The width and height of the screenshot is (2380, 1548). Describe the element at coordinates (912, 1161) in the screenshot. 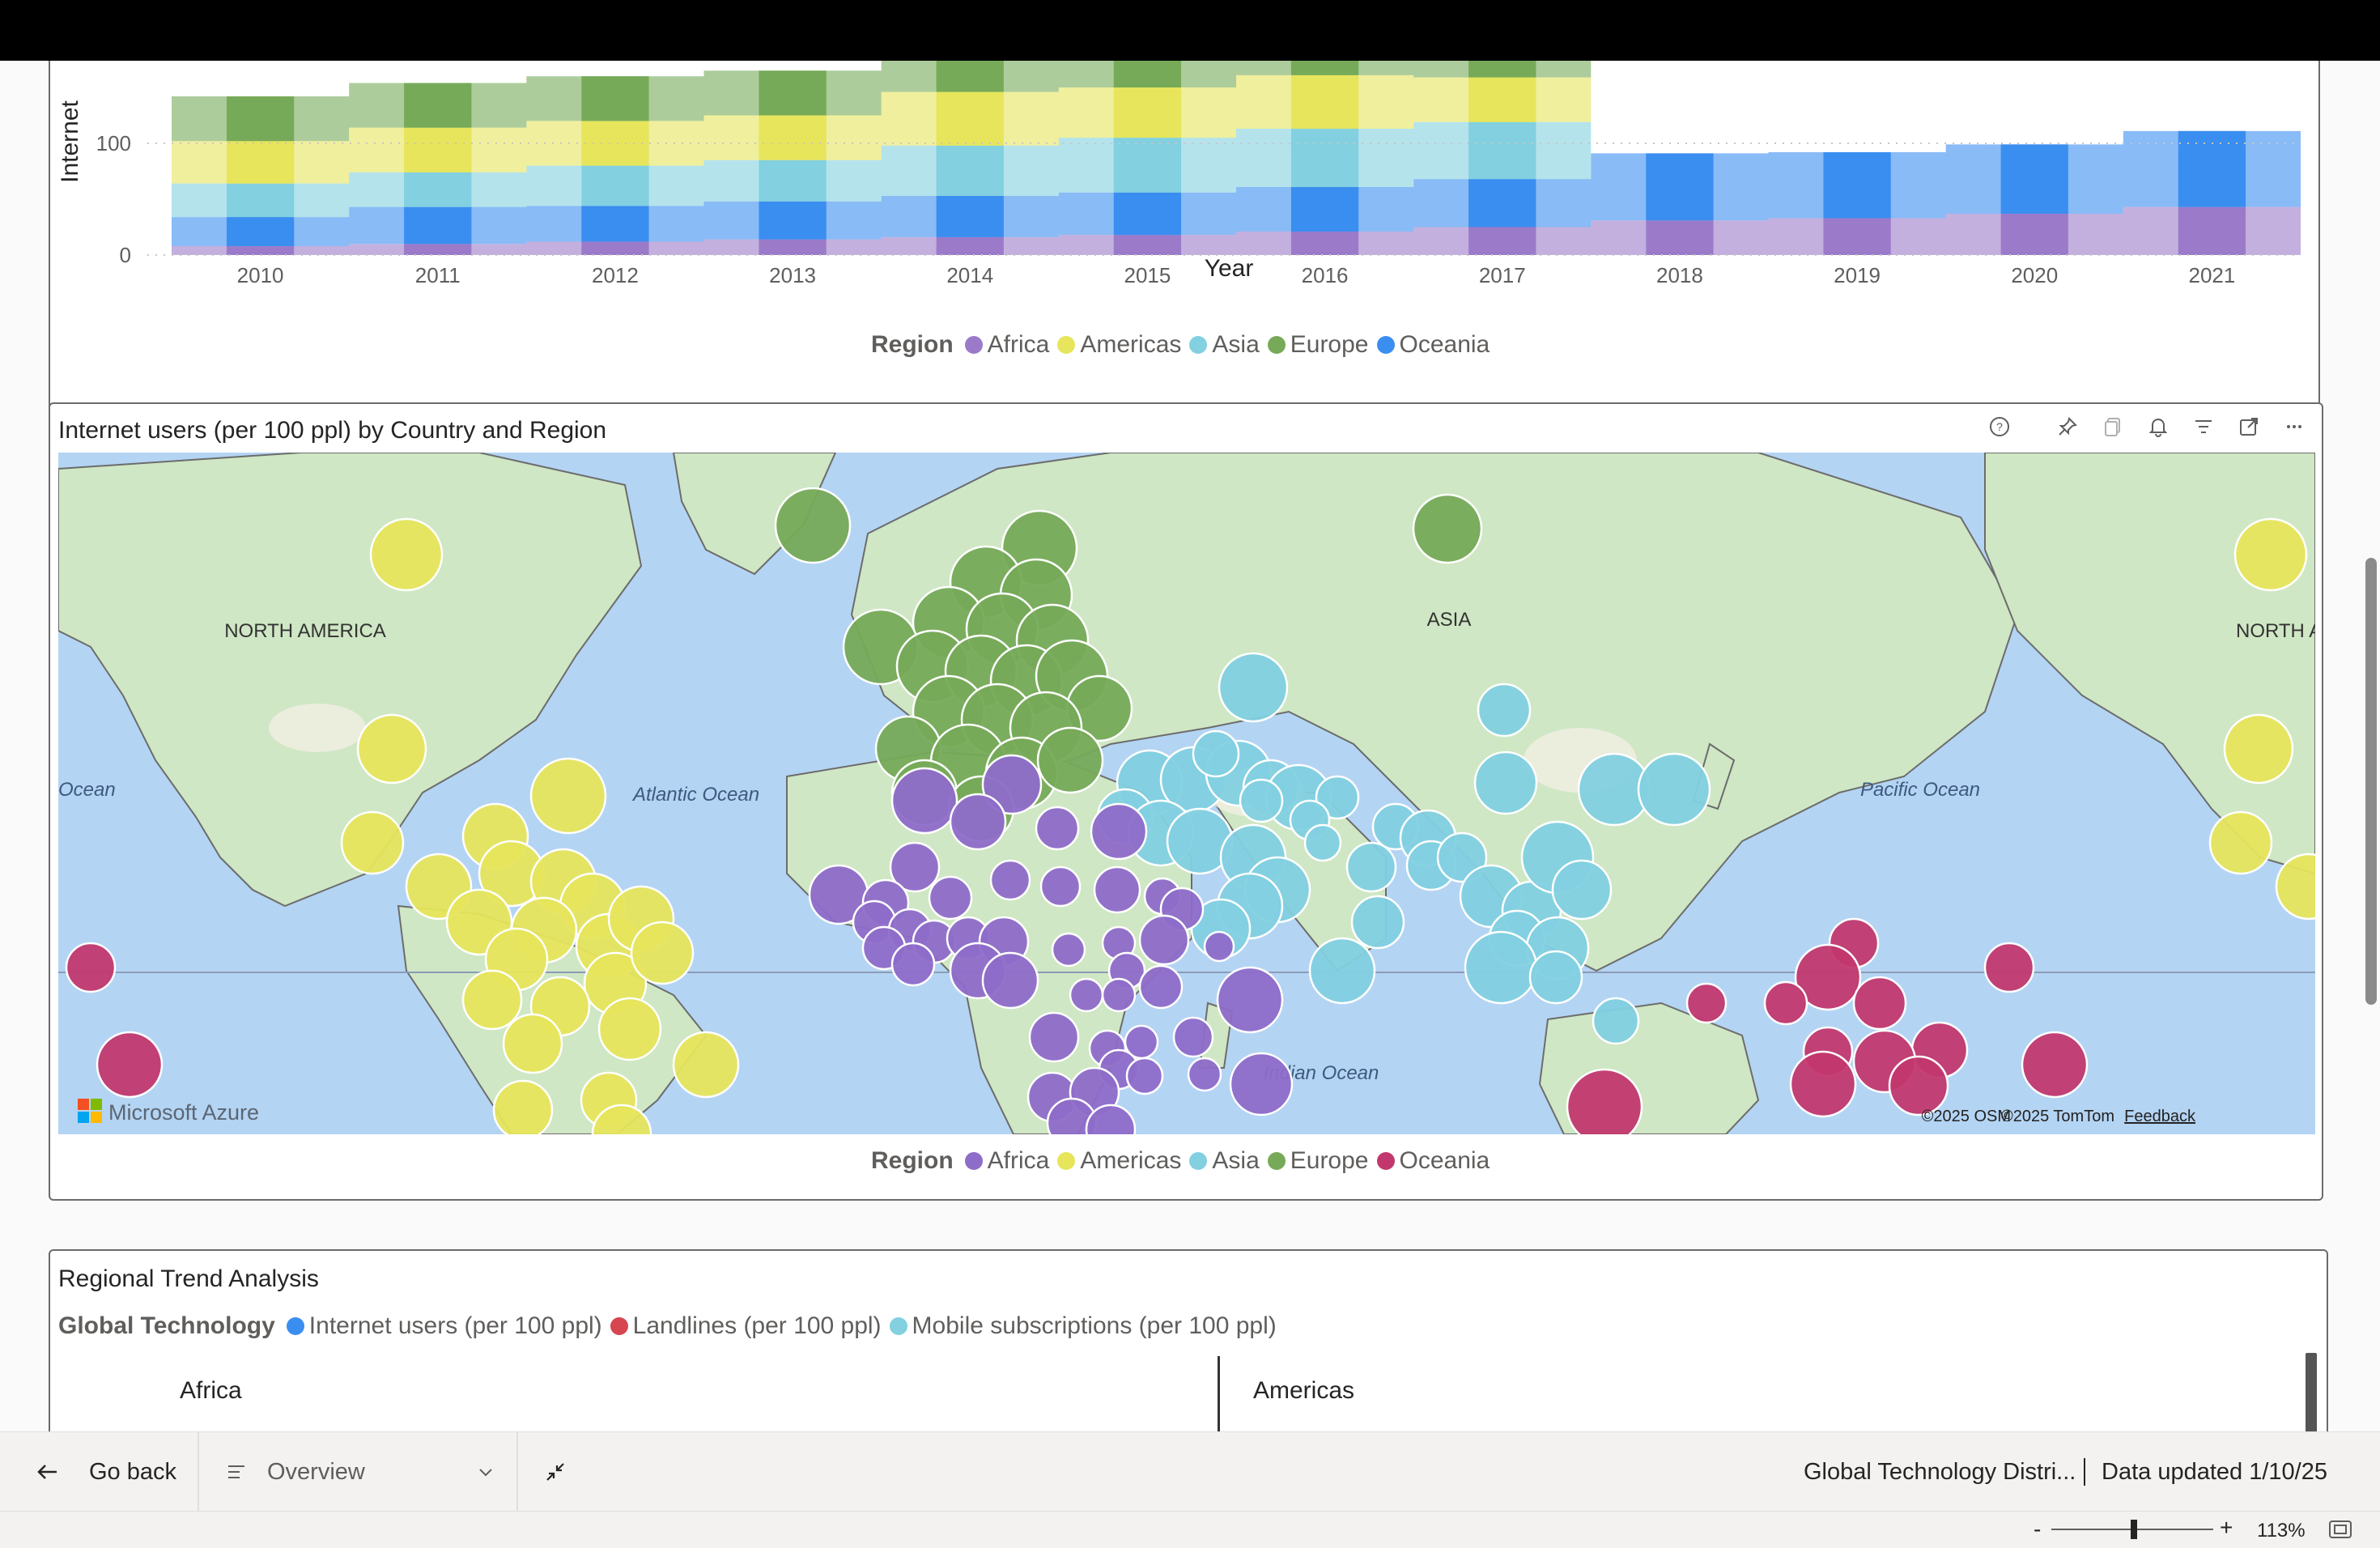

I see `map-legend-title: Region` at that location.